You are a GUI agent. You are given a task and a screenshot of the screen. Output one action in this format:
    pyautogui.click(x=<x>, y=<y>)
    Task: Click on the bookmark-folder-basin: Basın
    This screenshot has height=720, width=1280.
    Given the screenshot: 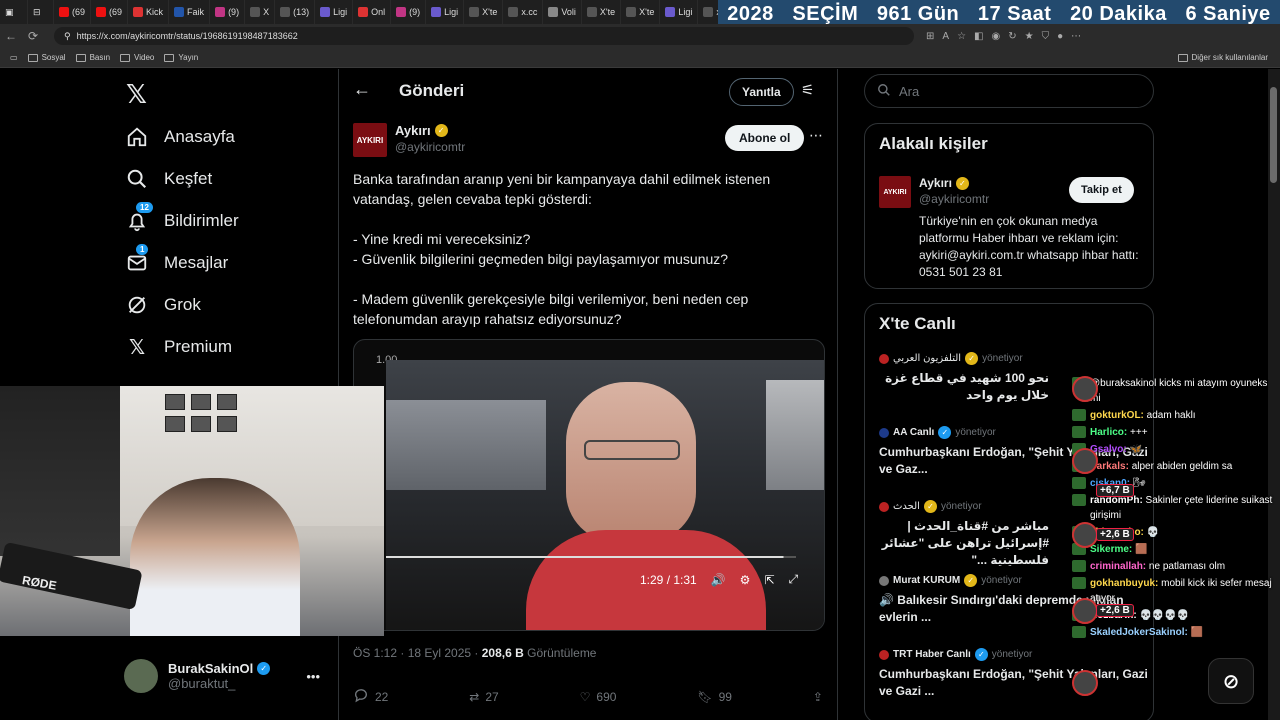 What is the action you would take?
    pyautogui.click(x=92, y=57)
    